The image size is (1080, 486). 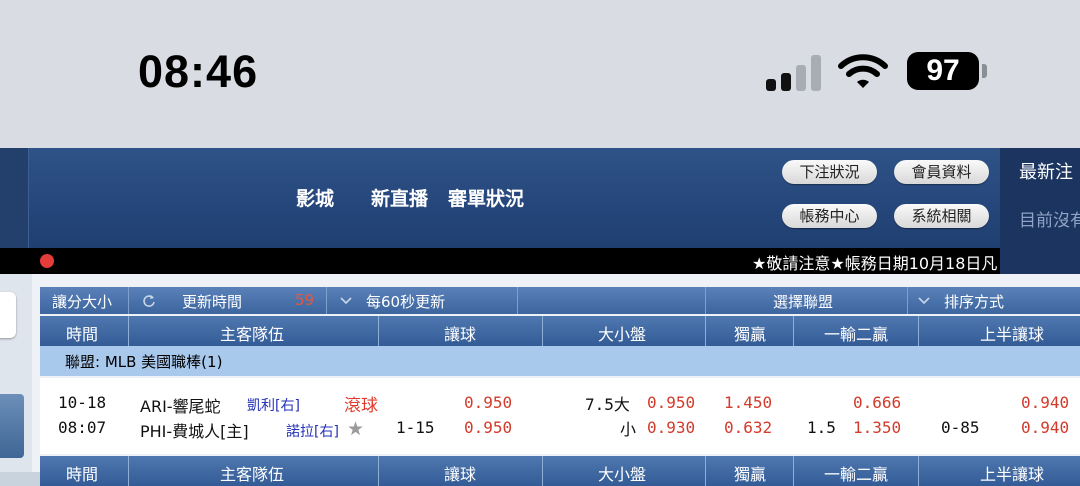 What do you see at coordinates (560, 471) in the screenshot?
I see `odds-table-header-repeat: 時間 主客隊伍 讓球 大小盤 獨贏 一輸二贏 上半讓球` at bounding box center [560, 471].